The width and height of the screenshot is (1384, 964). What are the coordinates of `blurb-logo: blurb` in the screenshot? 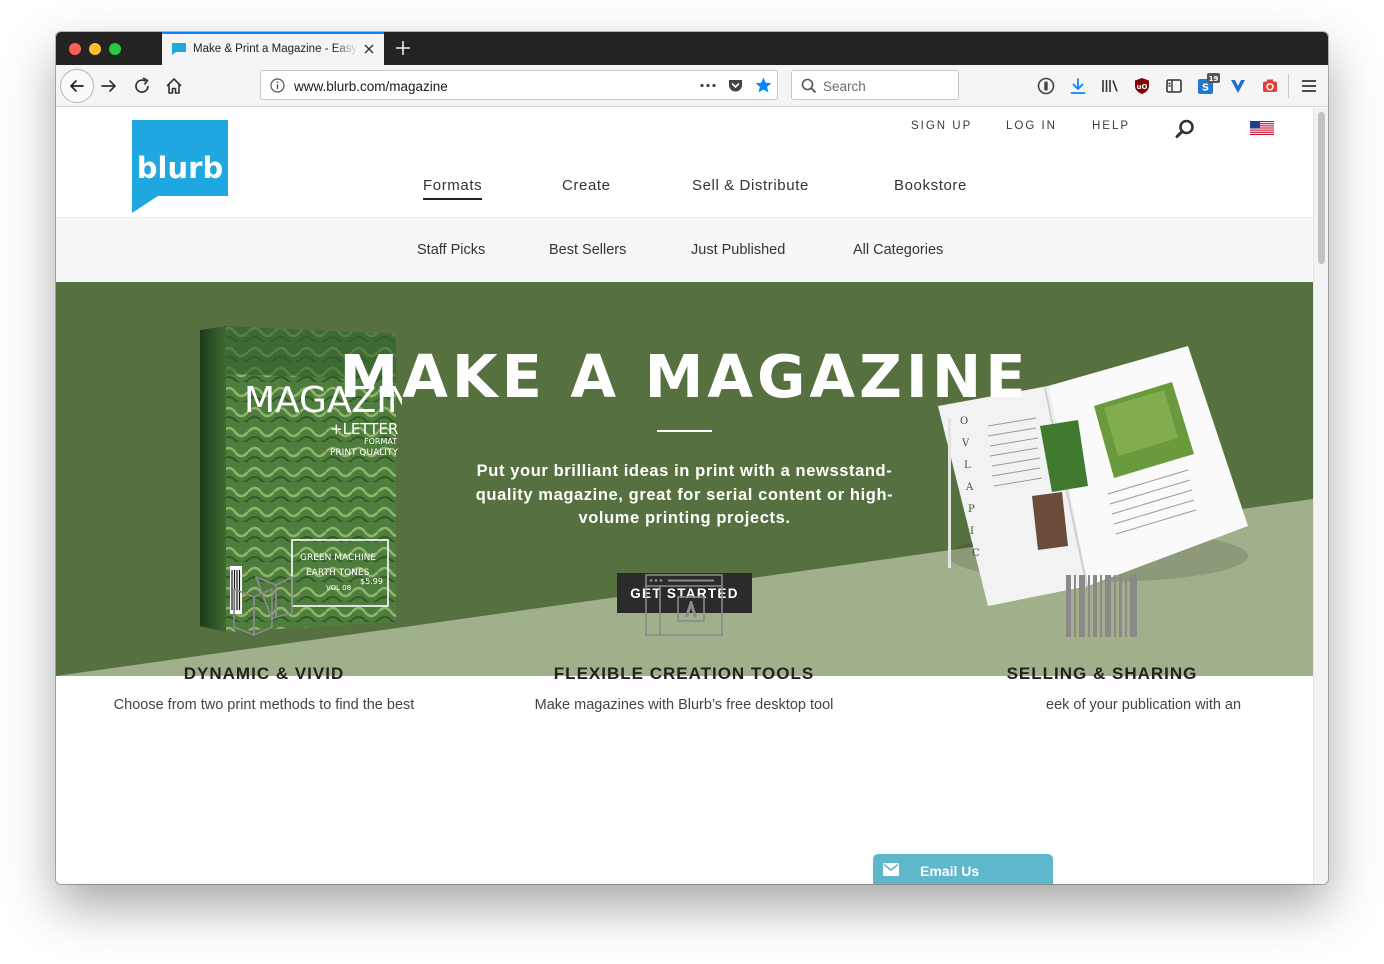 It's located at (180, 166).